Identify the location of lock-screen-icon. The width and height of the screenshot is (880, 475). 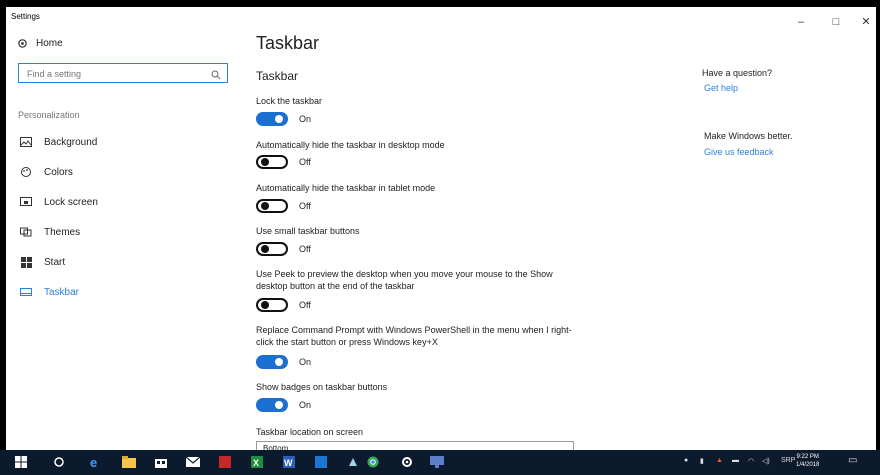
(26, 202).